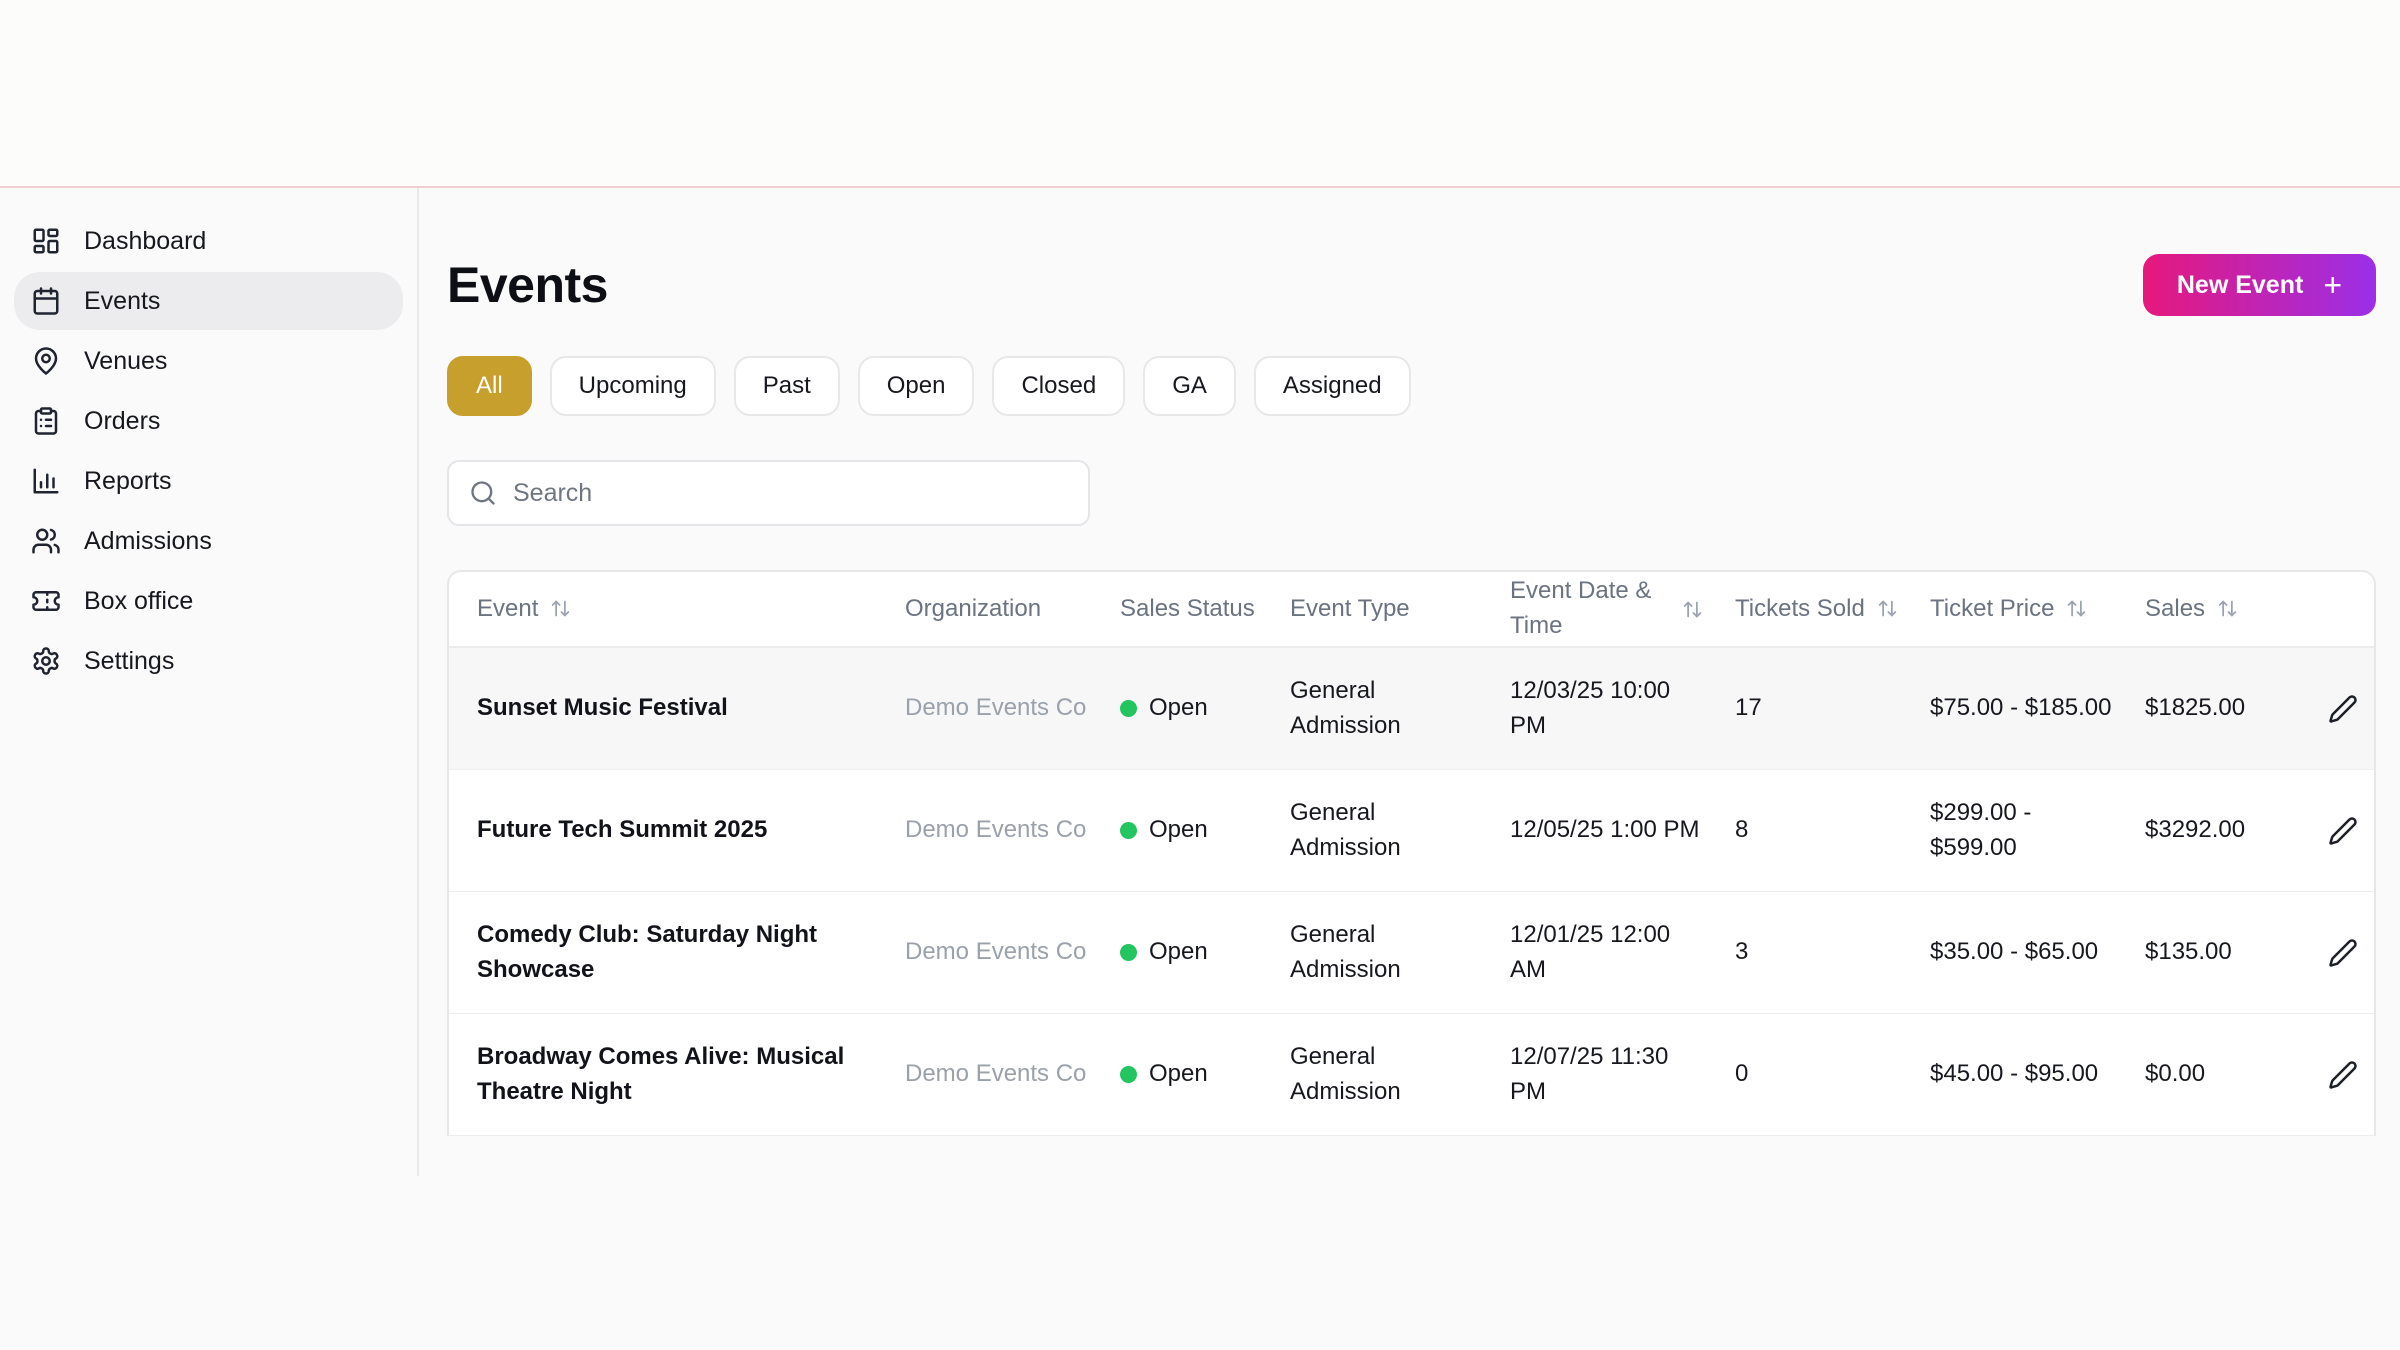 The height and width of the screenshot is (1350, 2400). What do you see at coordinates (2240, 284) in the screenshot?
I see `new-event-label: New Event` at bounding box center [2240, 284].